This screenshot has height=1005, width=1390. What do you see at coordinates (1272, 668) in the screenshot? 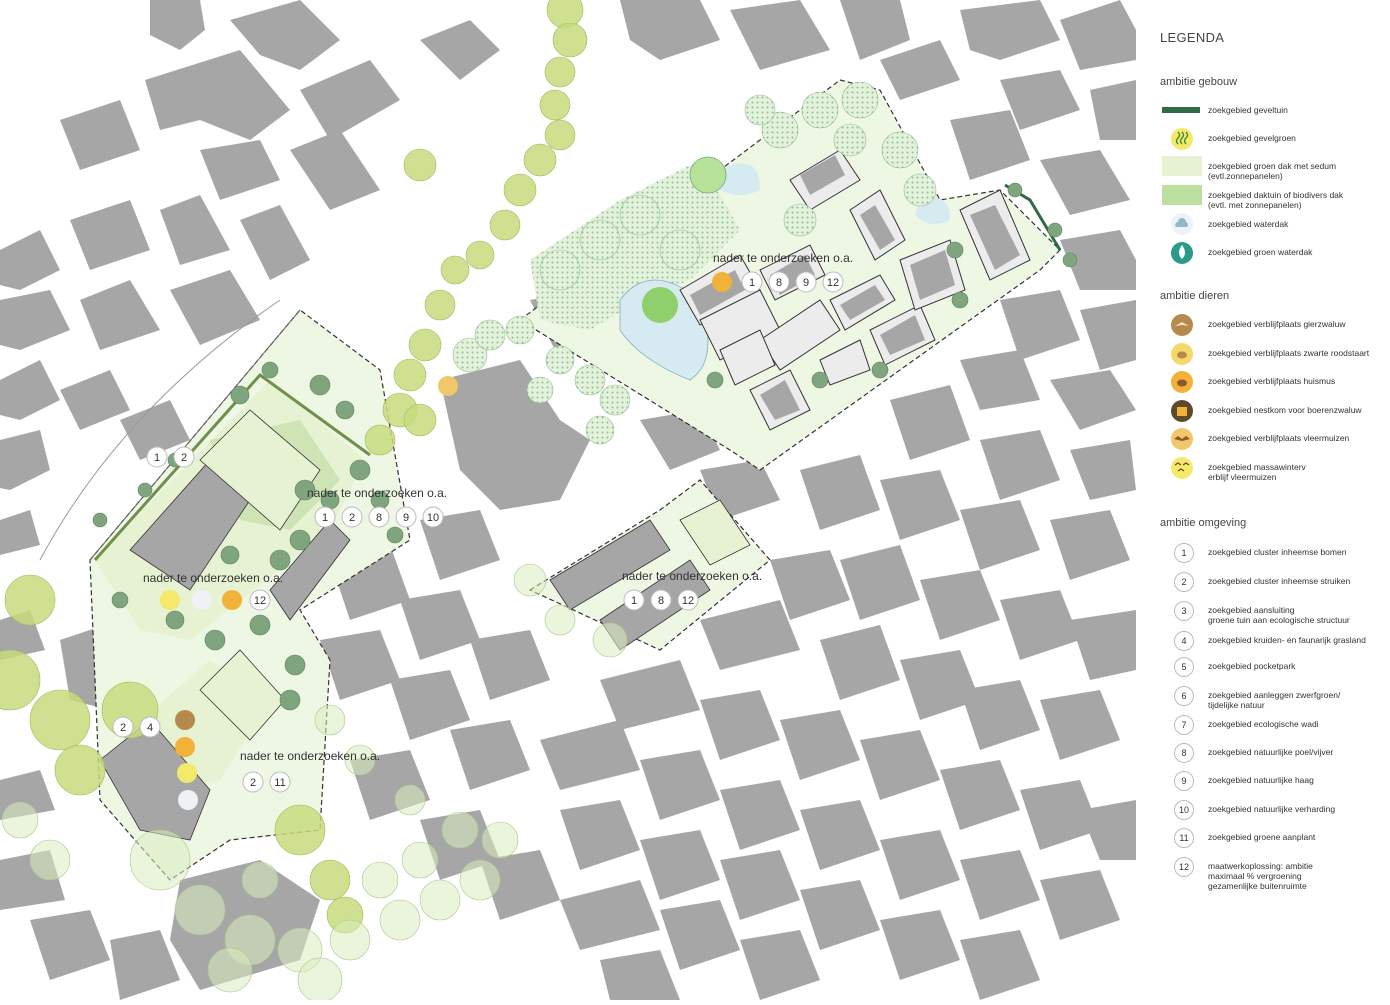
I see `legend-item-omgeving-5: 5 zoekgebied pocketpark` at bounding box center [1272, 668].